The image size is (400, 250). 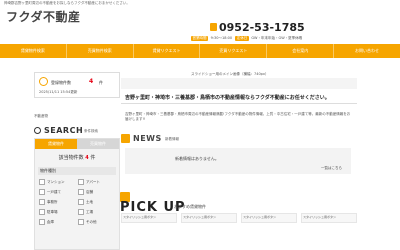 I want to click on checkbox-house: 一戸建て, so click(x=57, y=192).